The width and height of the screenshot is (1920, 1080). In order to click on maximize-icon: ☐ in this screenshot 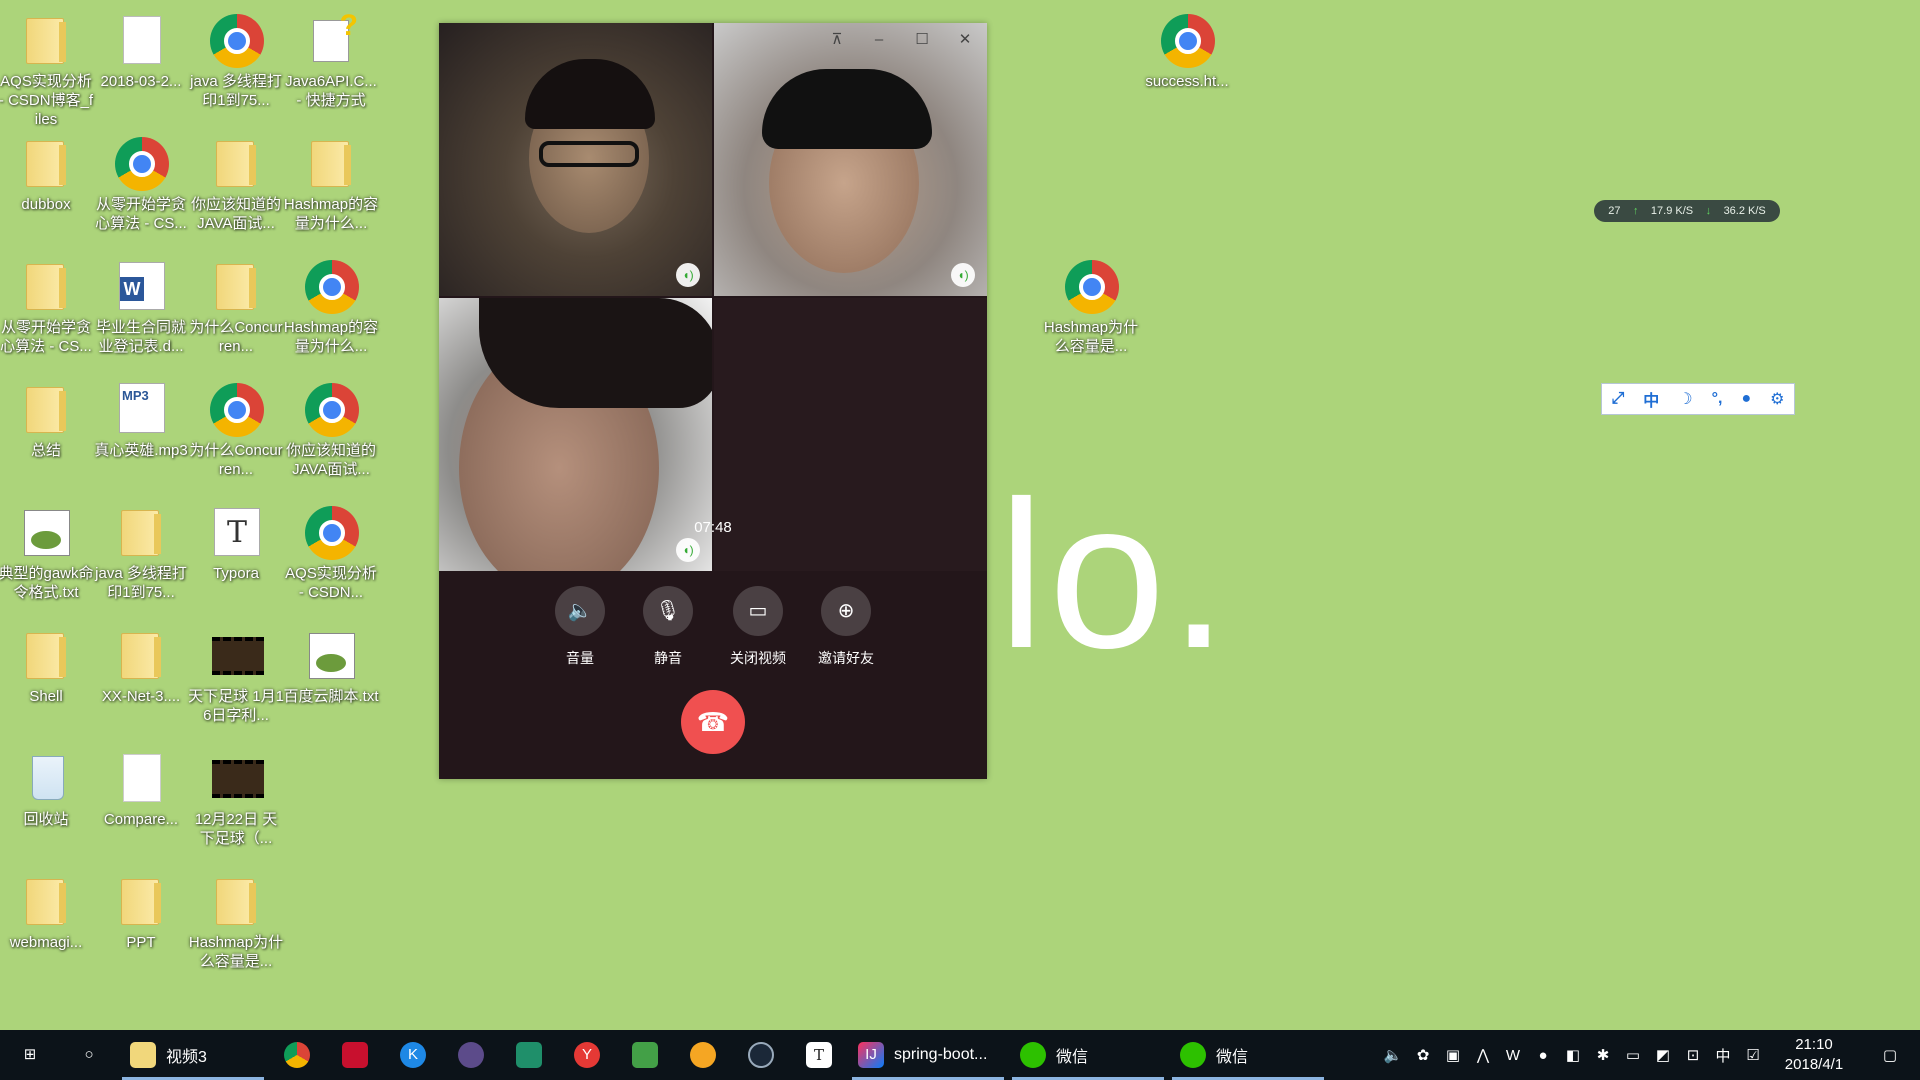, I will do `click(922, 40)`.